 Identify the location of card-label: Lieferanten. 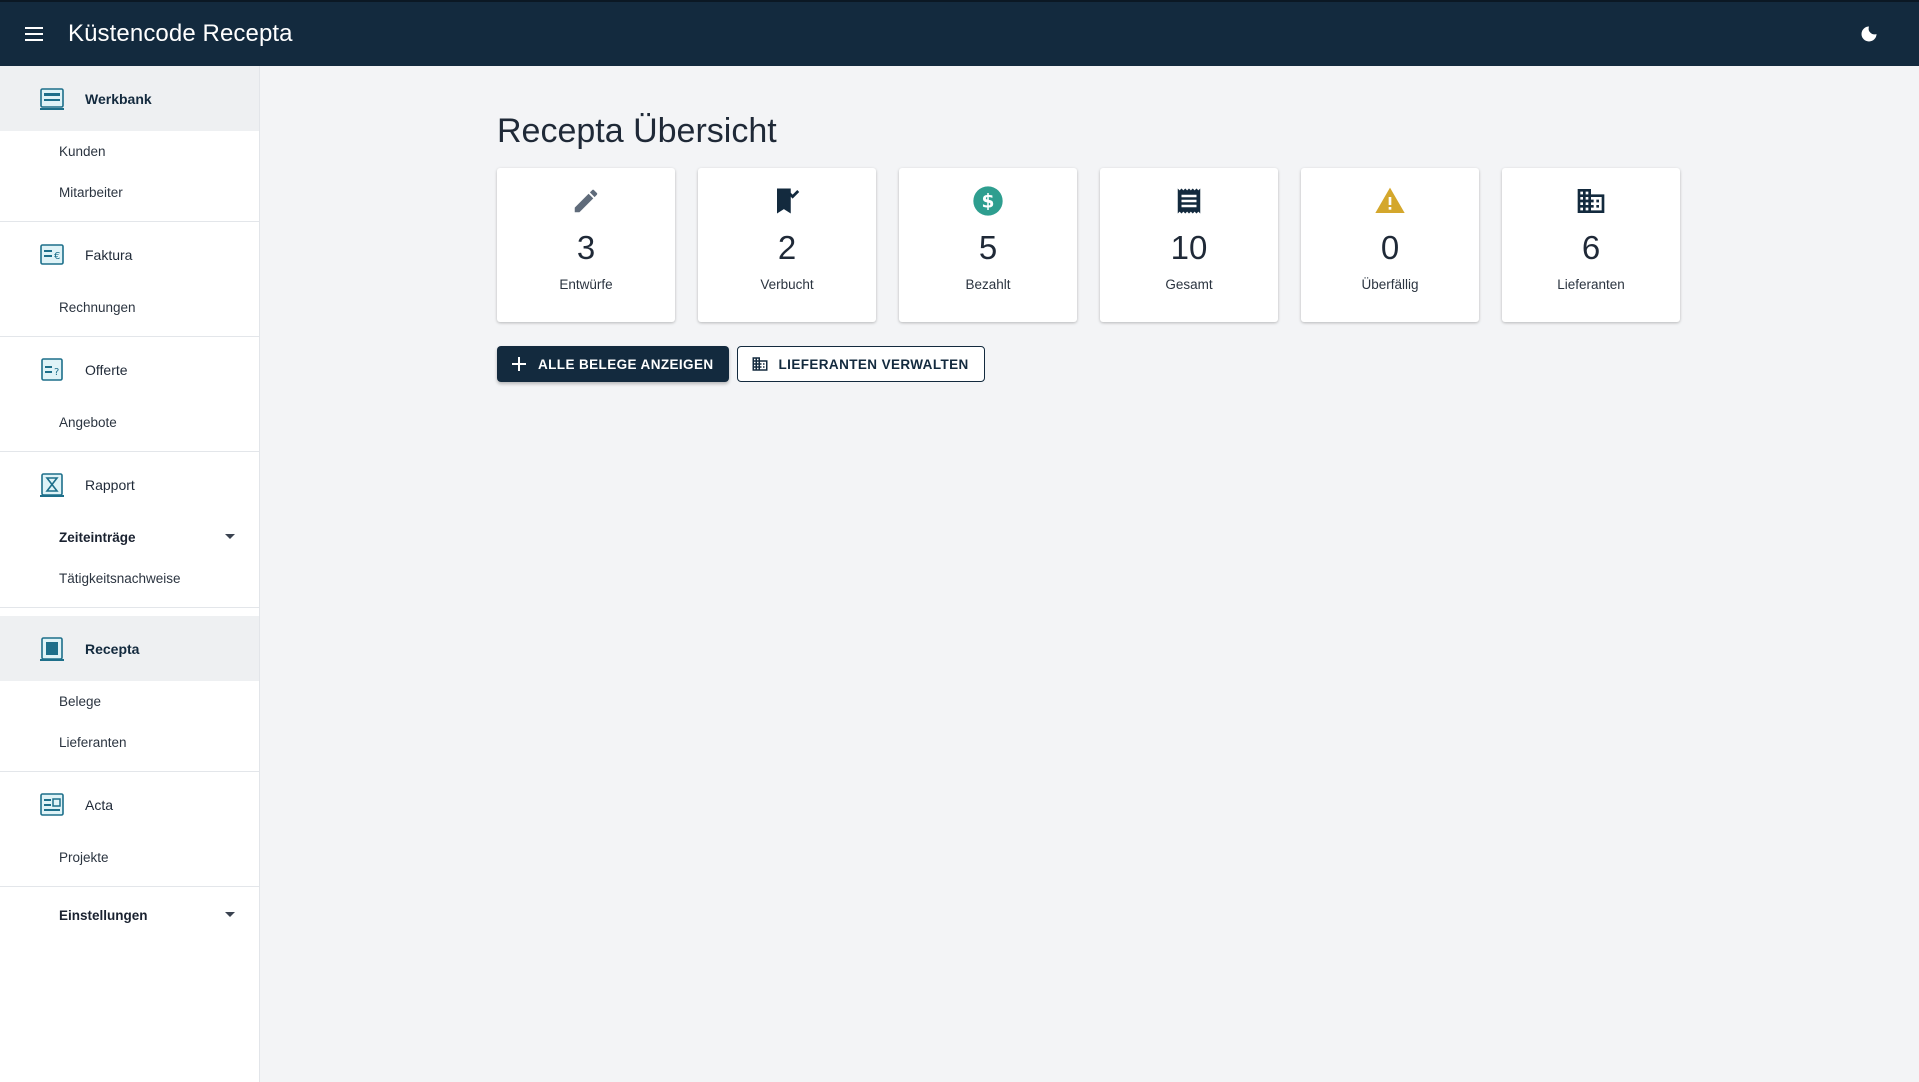
(1591, 284).